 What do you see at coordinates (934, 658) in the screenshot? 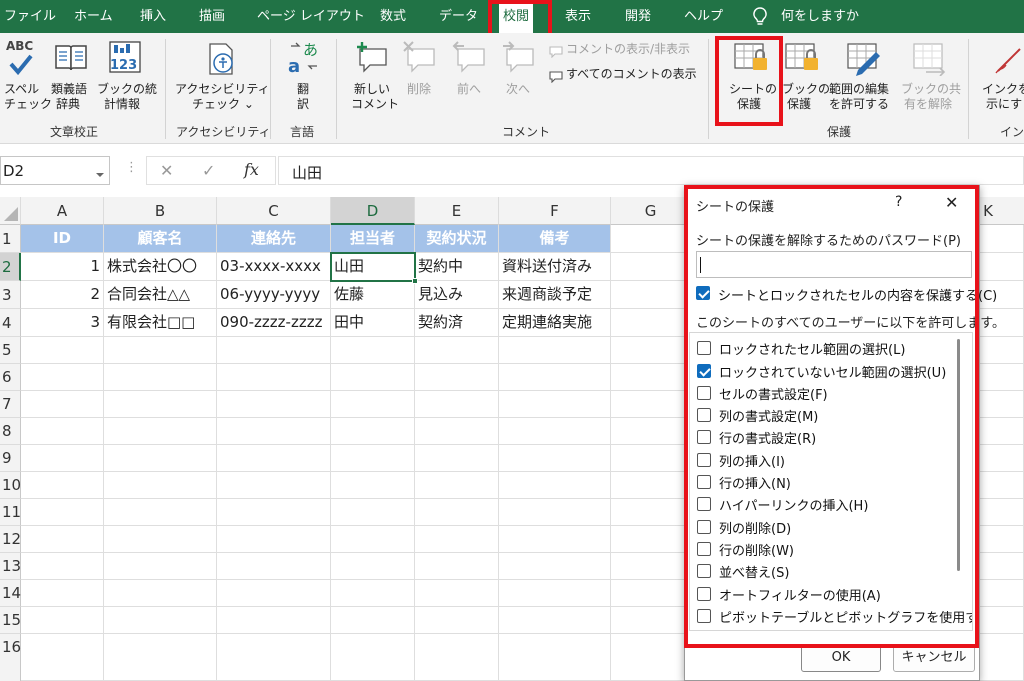
I see `cancel-button: キャンセル` at bounding box center [934, 658].